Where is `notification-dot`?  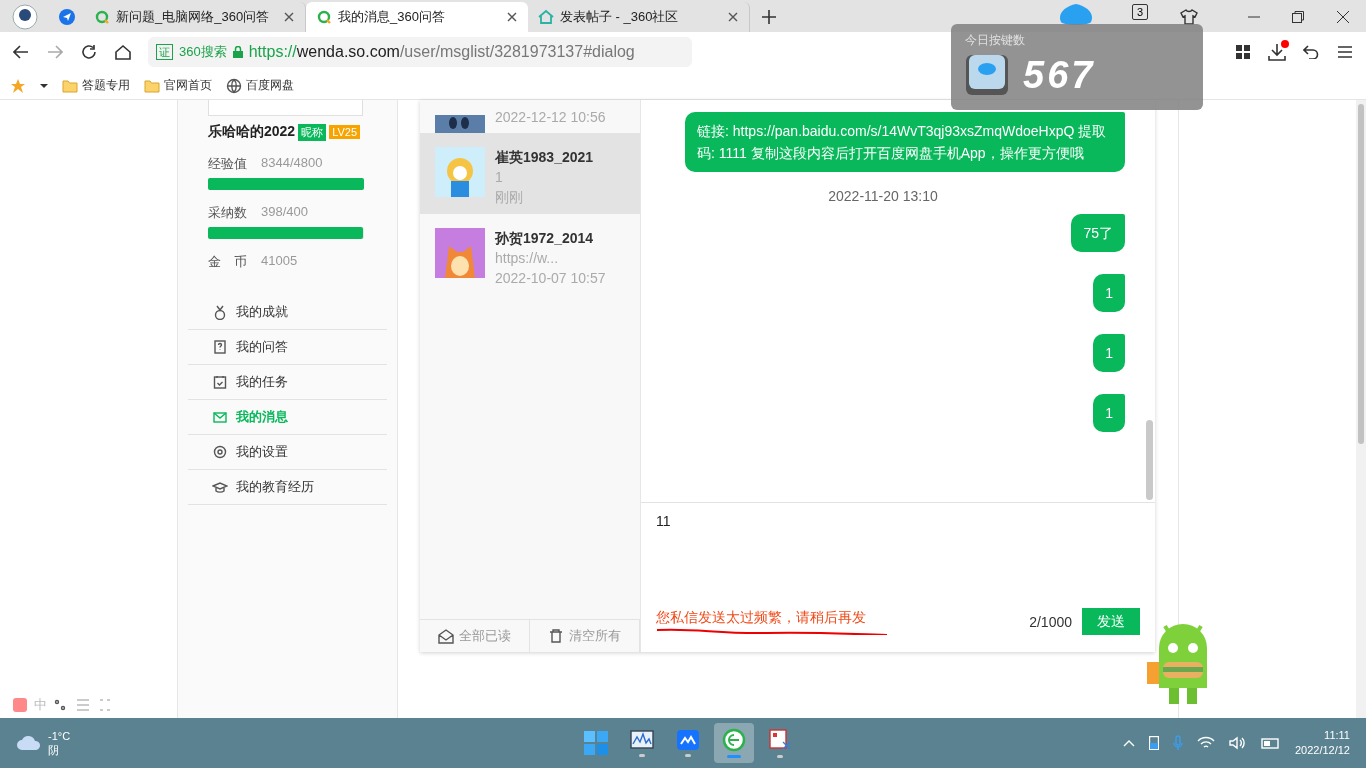
notification-dot is located at coordinates (1285, 44).